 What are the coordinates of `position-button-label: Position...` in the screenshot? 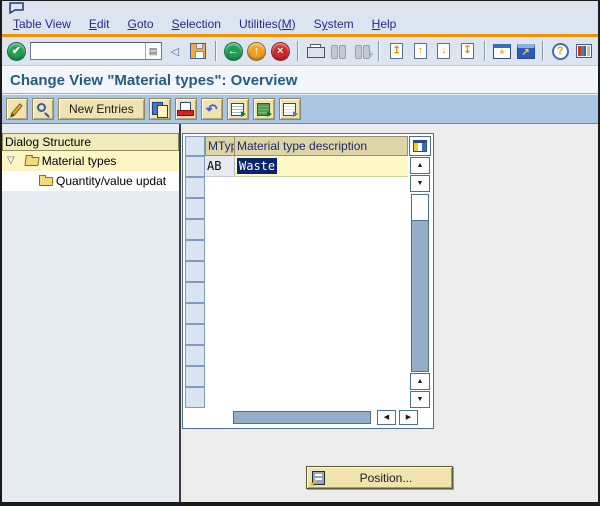 It's located at (386, 477).